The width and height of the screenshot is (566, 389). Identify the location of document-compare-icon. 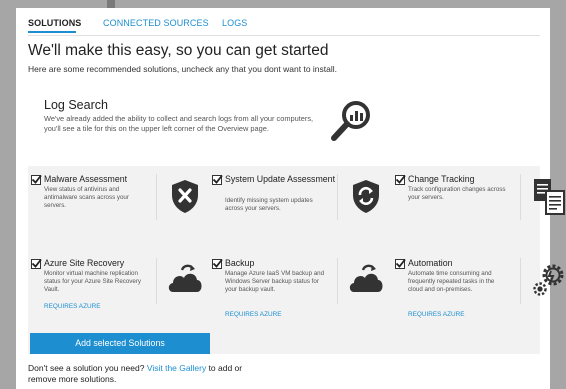
(547, 196).